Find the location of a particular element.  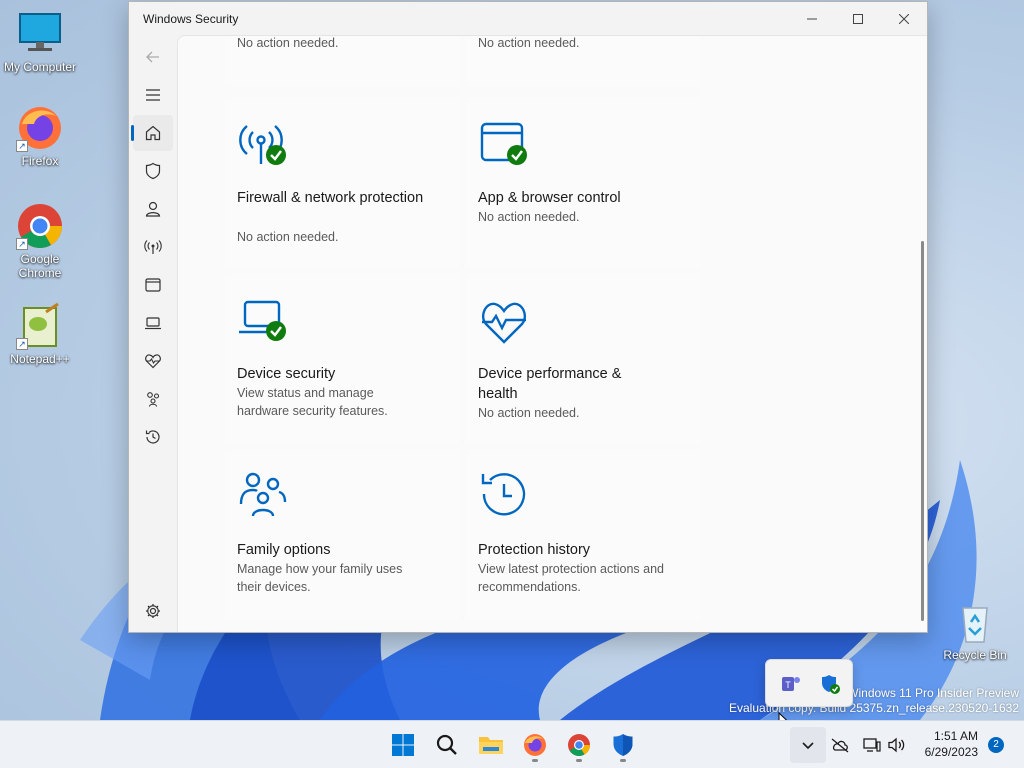

hamburger-icon is located at coordinates (153, 95).